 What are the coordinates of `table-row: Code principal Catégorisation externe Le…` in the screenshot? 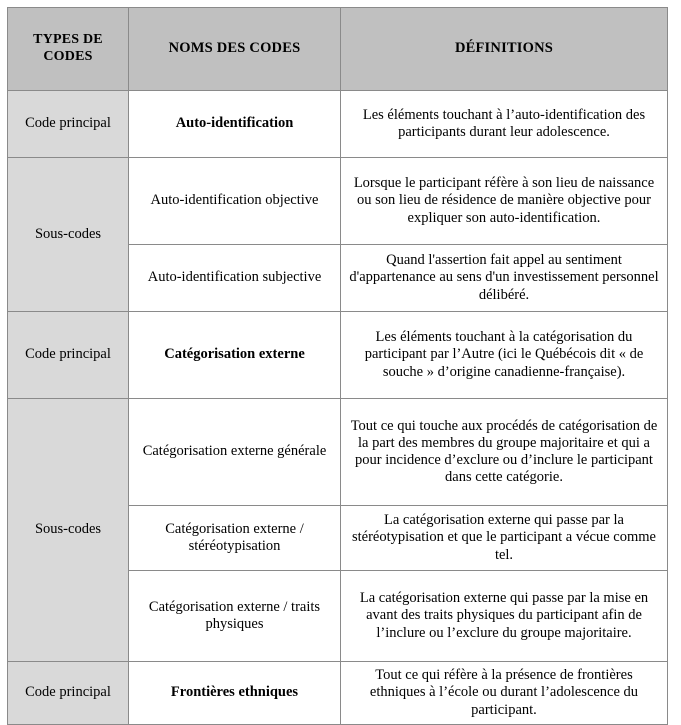 It's located at (337, 355).